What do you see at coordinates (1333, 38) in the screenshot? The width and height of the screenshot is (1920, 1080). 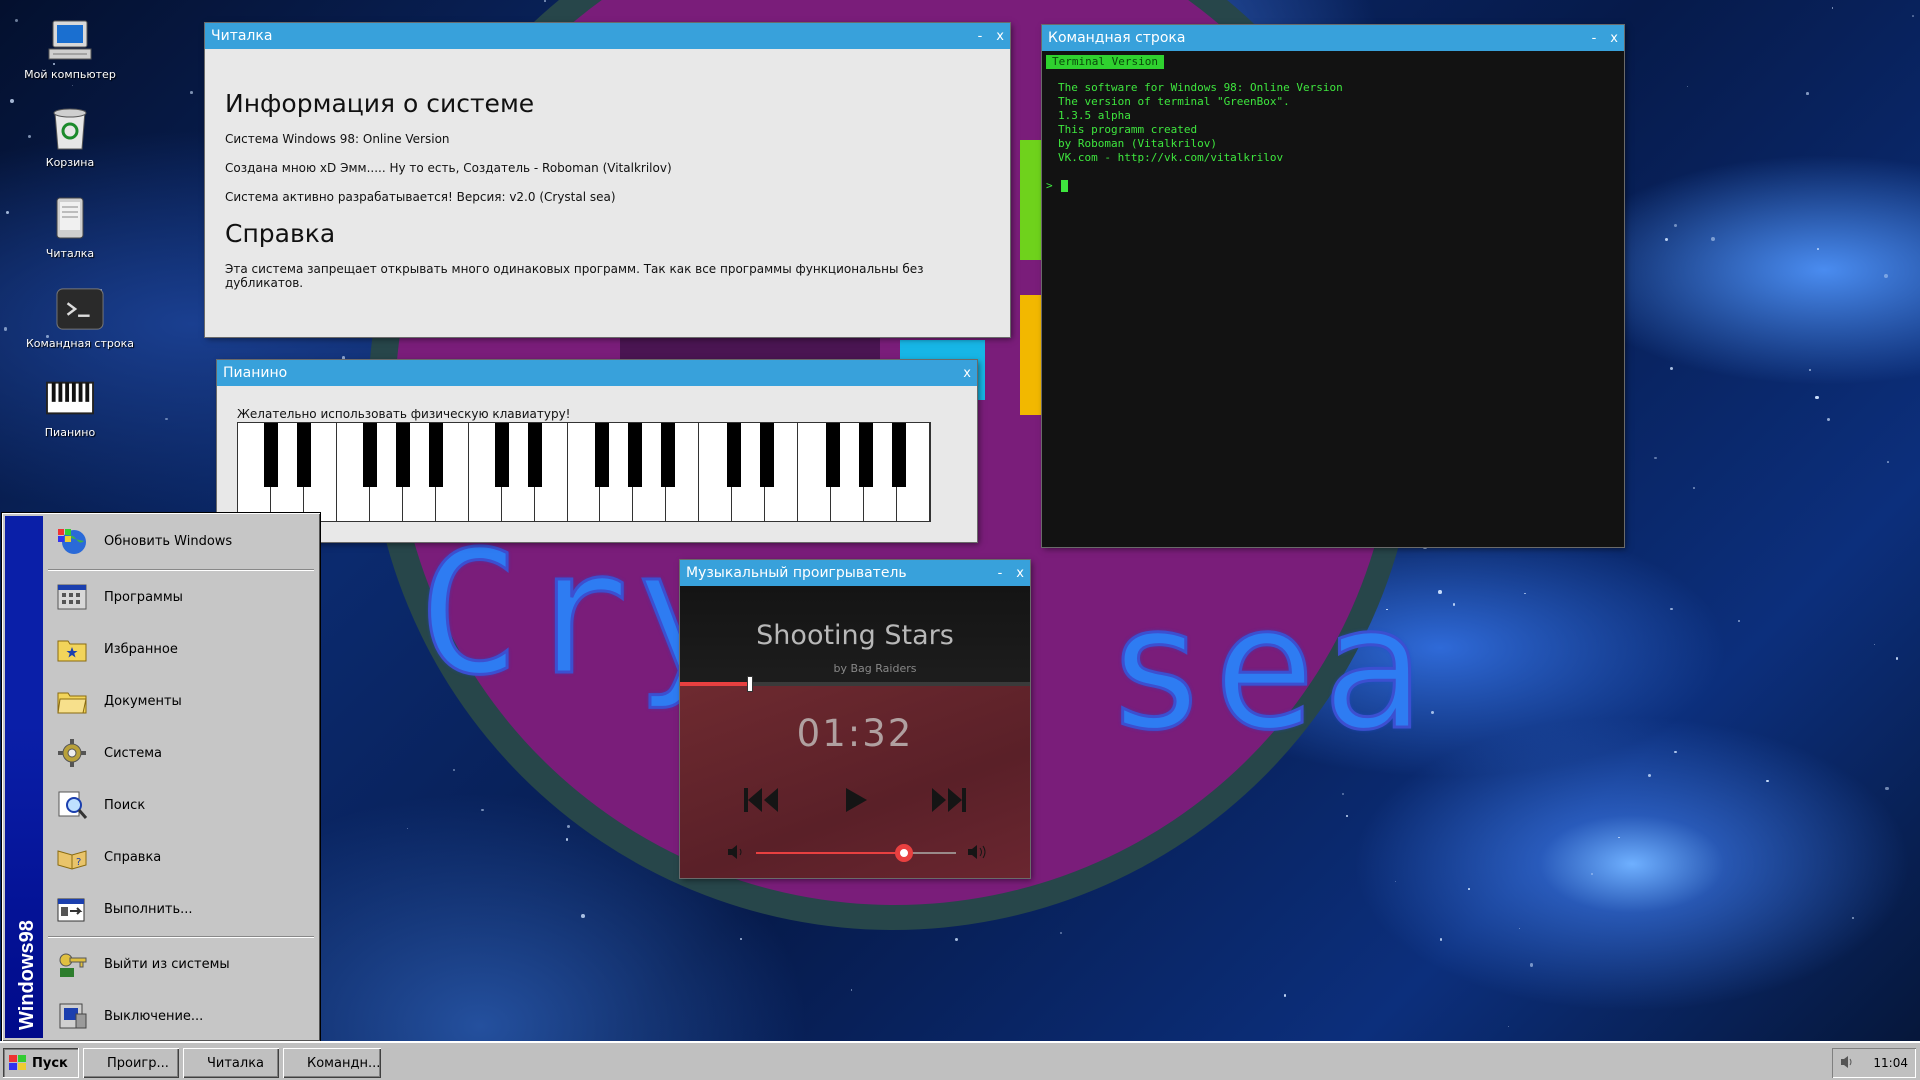 I see `terminal-titlebar: Командная строка - x` at bounding box center [1333, 38].